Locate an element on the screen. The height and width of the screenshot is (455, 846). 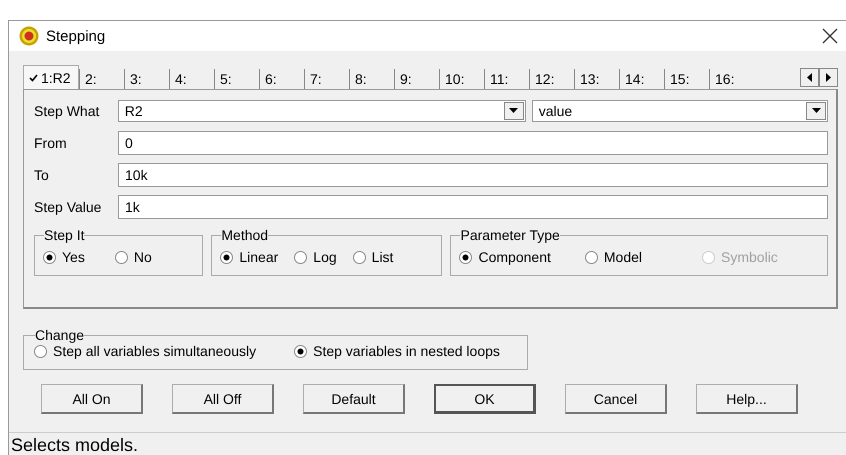
input-field: 1k is located at coordinates (473, 206).